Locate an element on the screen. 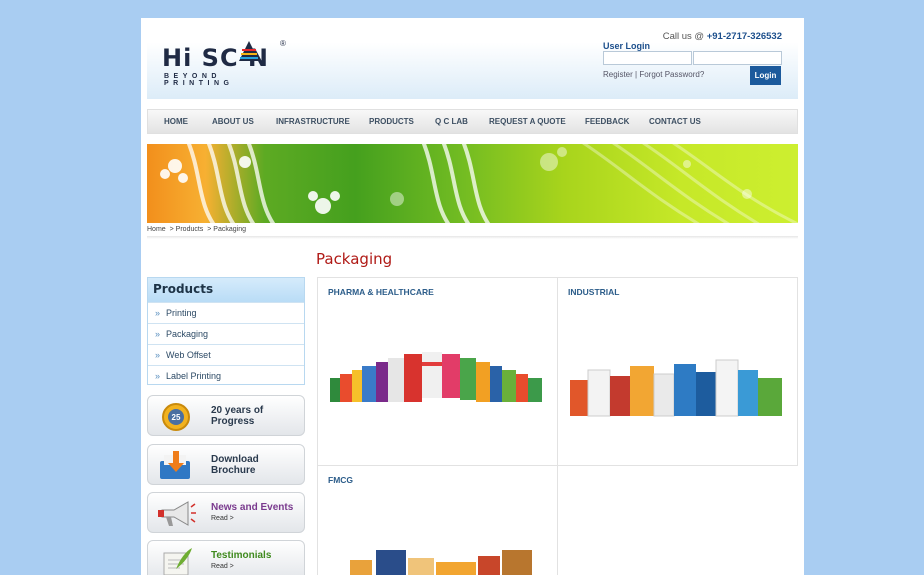 The height and width of the screenshot is (575, 924). promo-news-read: Read > is located at coordinates (222, 518).